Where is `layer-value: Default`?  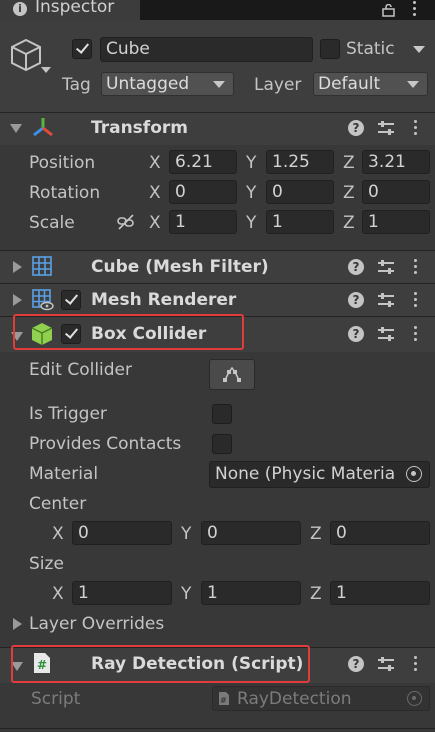 layer-value: Default is located at coordinates (349, 84).